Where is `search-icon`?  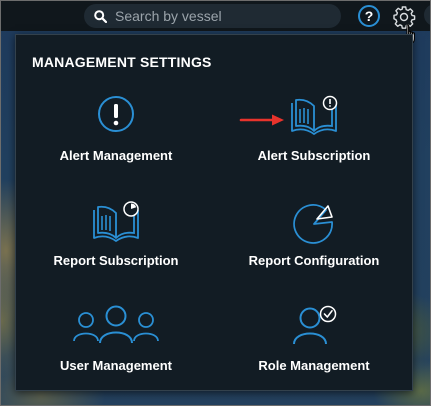 search-icon is located at coordinates (100, 16).